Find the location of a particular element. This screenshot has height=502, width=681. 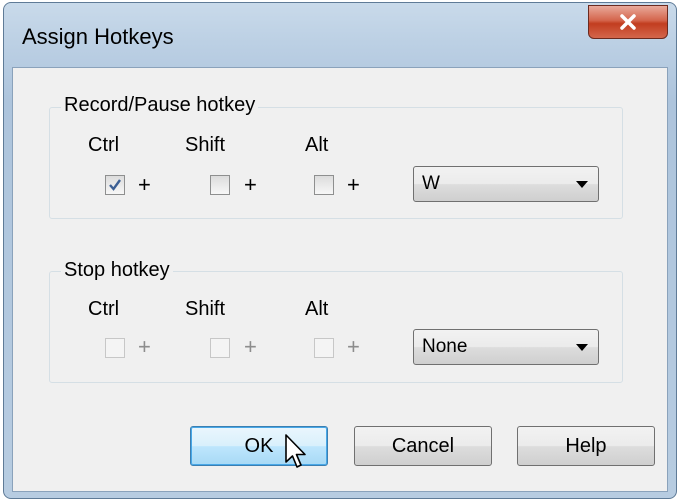

stop-alt-label: Alt is located at coordinates (317, 309).